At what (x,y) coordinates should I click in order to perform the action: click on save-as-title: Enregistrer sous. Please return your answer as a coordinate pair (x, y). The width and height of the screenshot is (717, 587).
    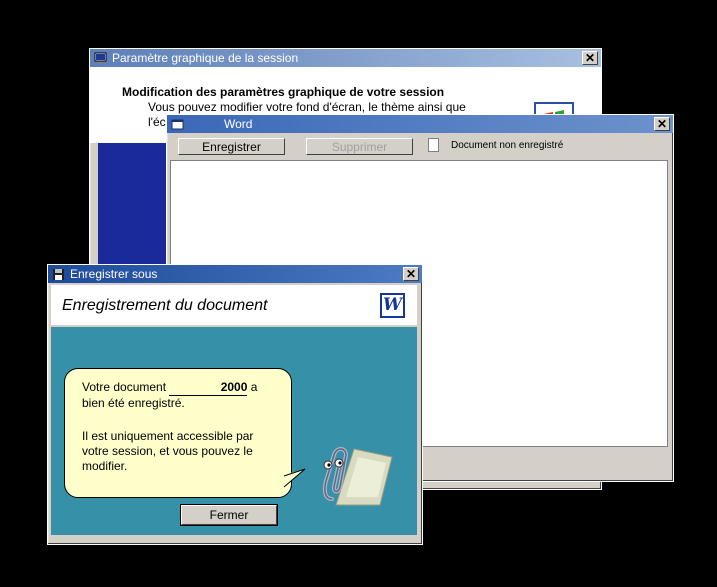
    Looking at the image, I should click on (114, 274).